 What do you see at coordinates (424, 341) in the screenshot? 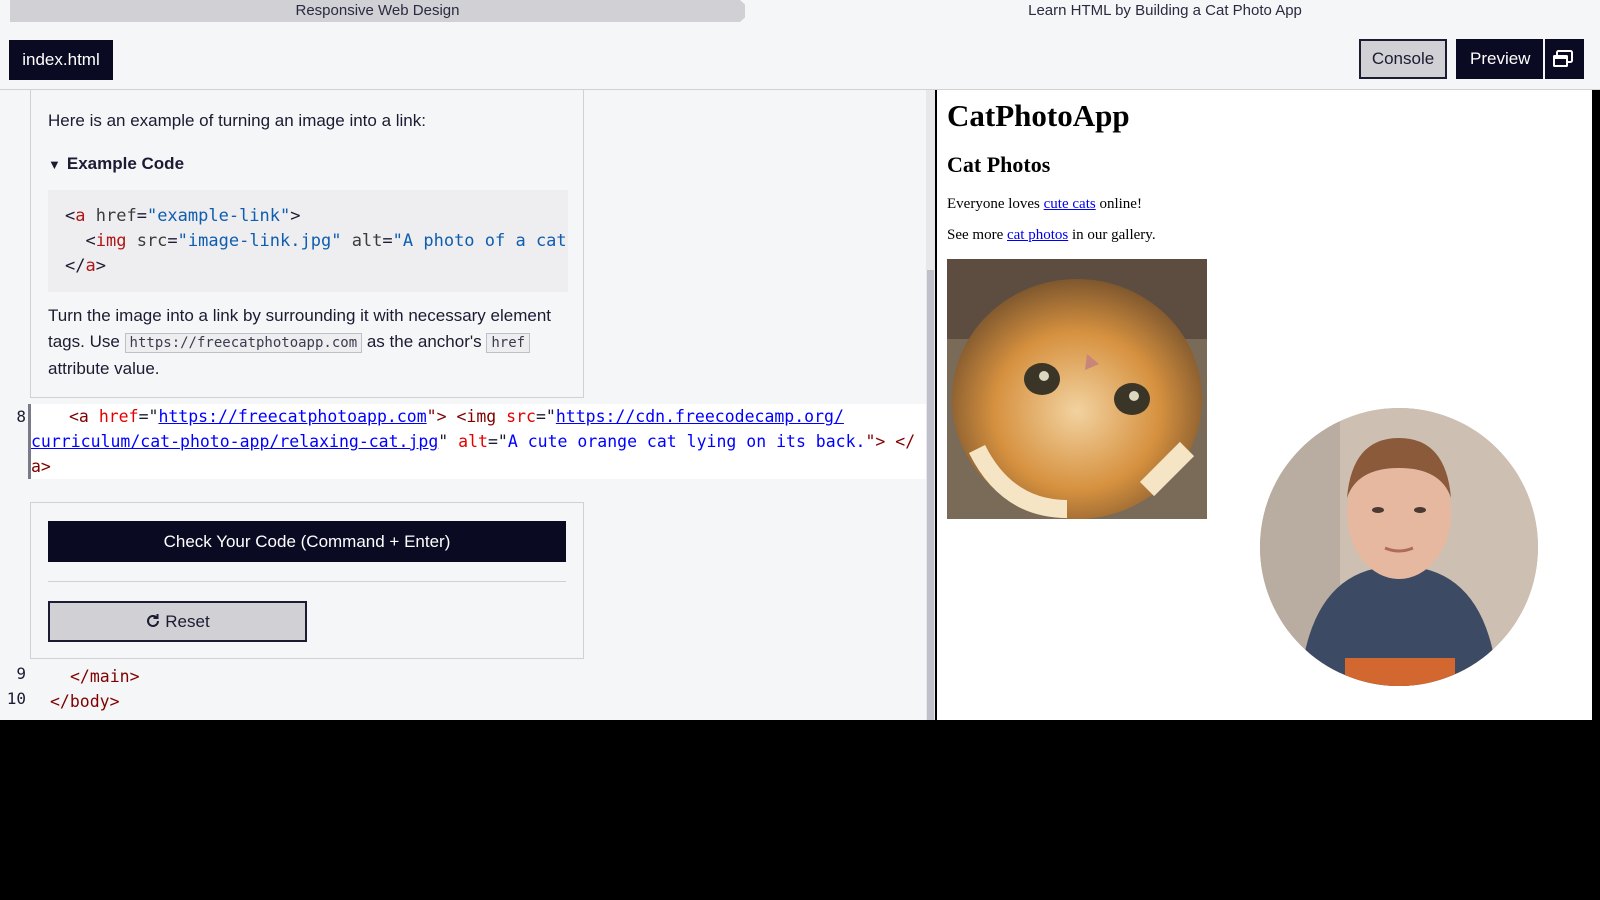
I see `task-text-2: as the anchor's` at bounding box center [424, 341].